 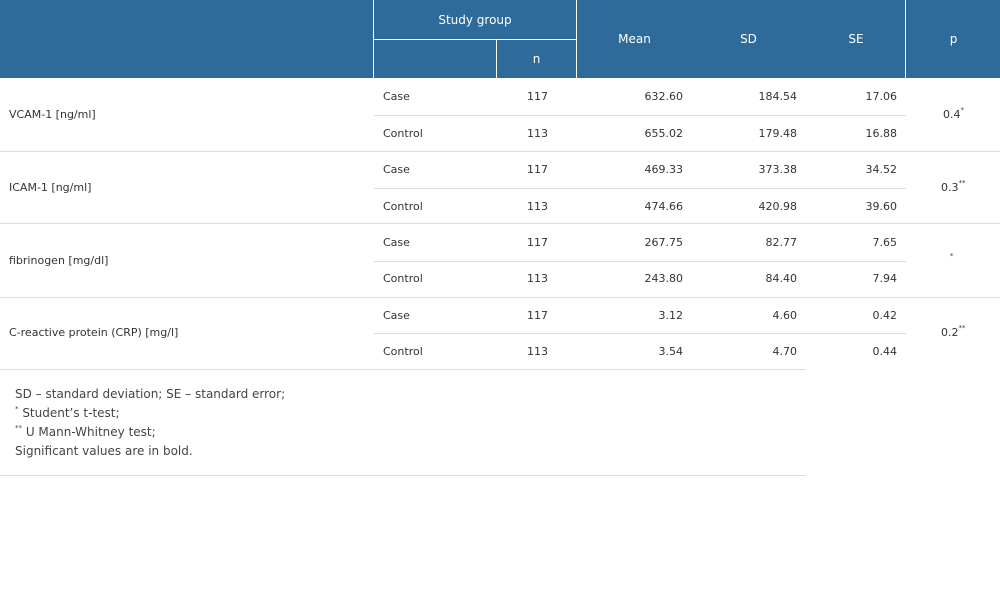 I want to click on mean-cell: 3.54, so click(x=671, y=351).